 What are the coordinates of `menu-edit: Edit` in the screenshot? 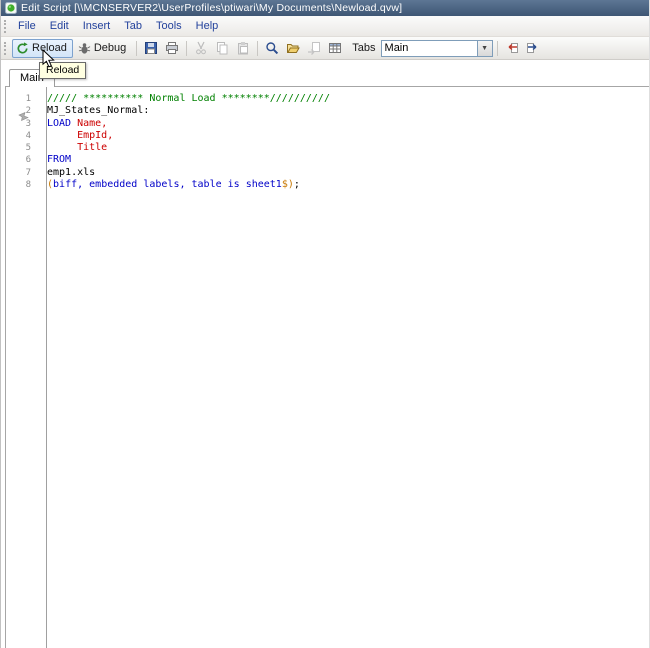 It's located at (59, 26).